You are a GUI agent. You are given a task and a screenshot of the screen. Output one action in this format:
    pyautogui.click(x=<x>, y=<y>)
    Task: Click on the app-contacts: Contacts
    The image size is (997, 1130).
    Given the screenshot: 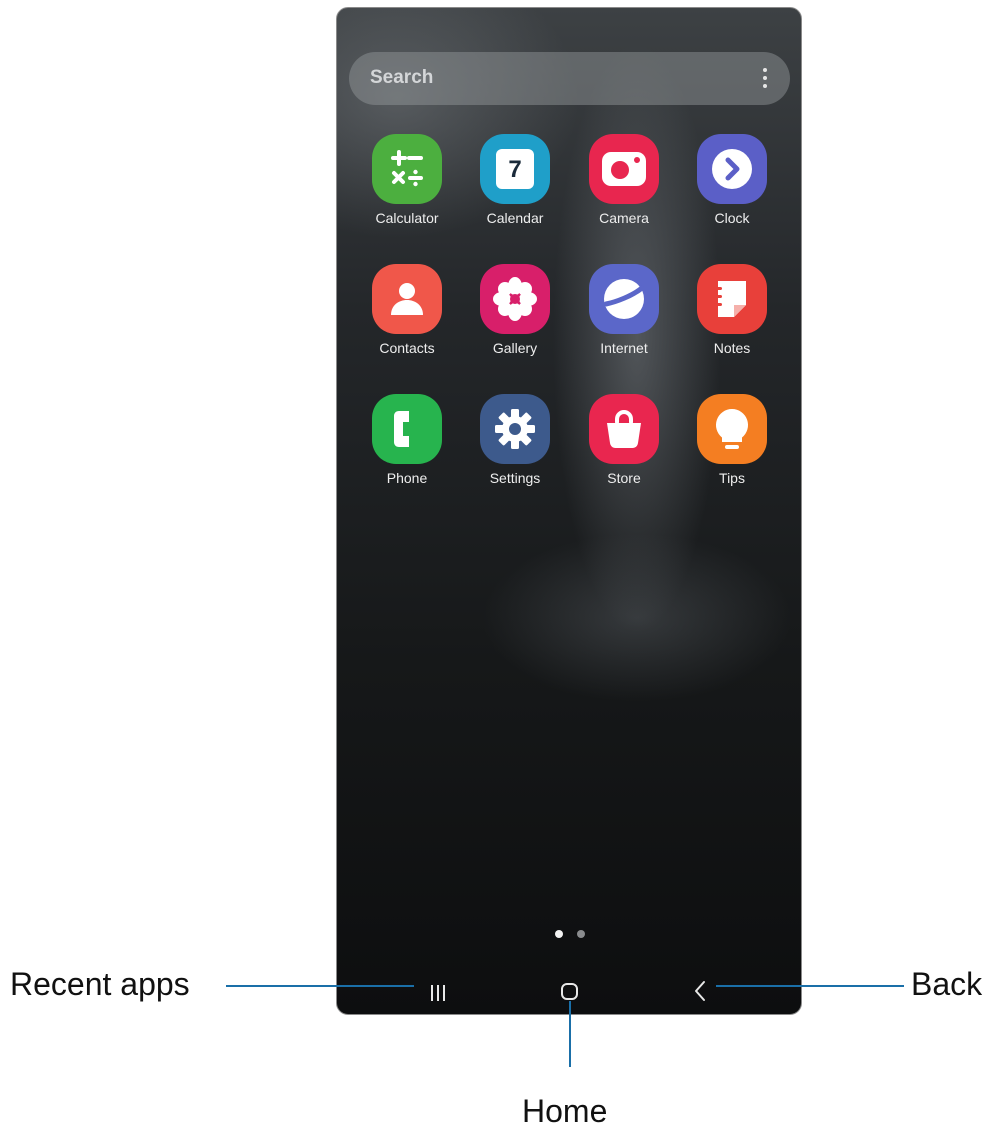 What is the action you would take?
    pyautogui.click(x=407, y=319)
    